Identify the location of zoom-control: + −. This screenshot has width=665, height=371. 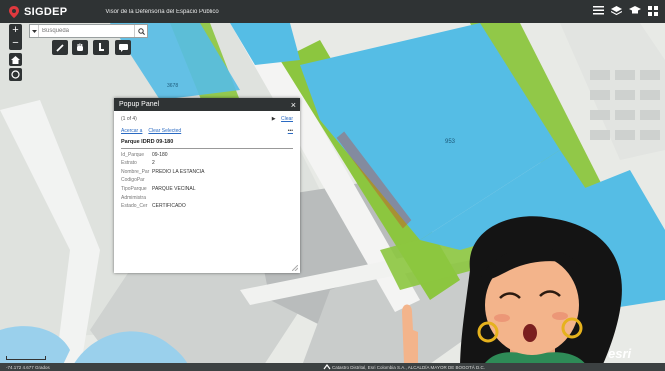
(15, 37).